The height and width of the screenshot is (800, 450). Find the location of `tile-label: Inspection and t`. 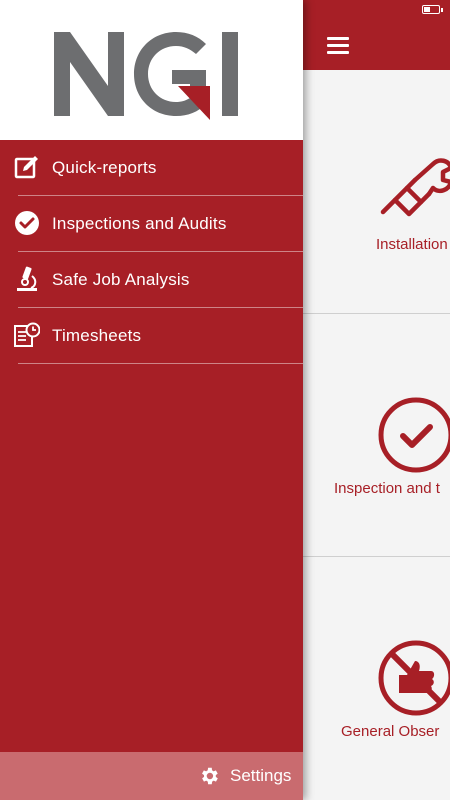

tile-label: Inspection and t is located at coordinates (387, 488).